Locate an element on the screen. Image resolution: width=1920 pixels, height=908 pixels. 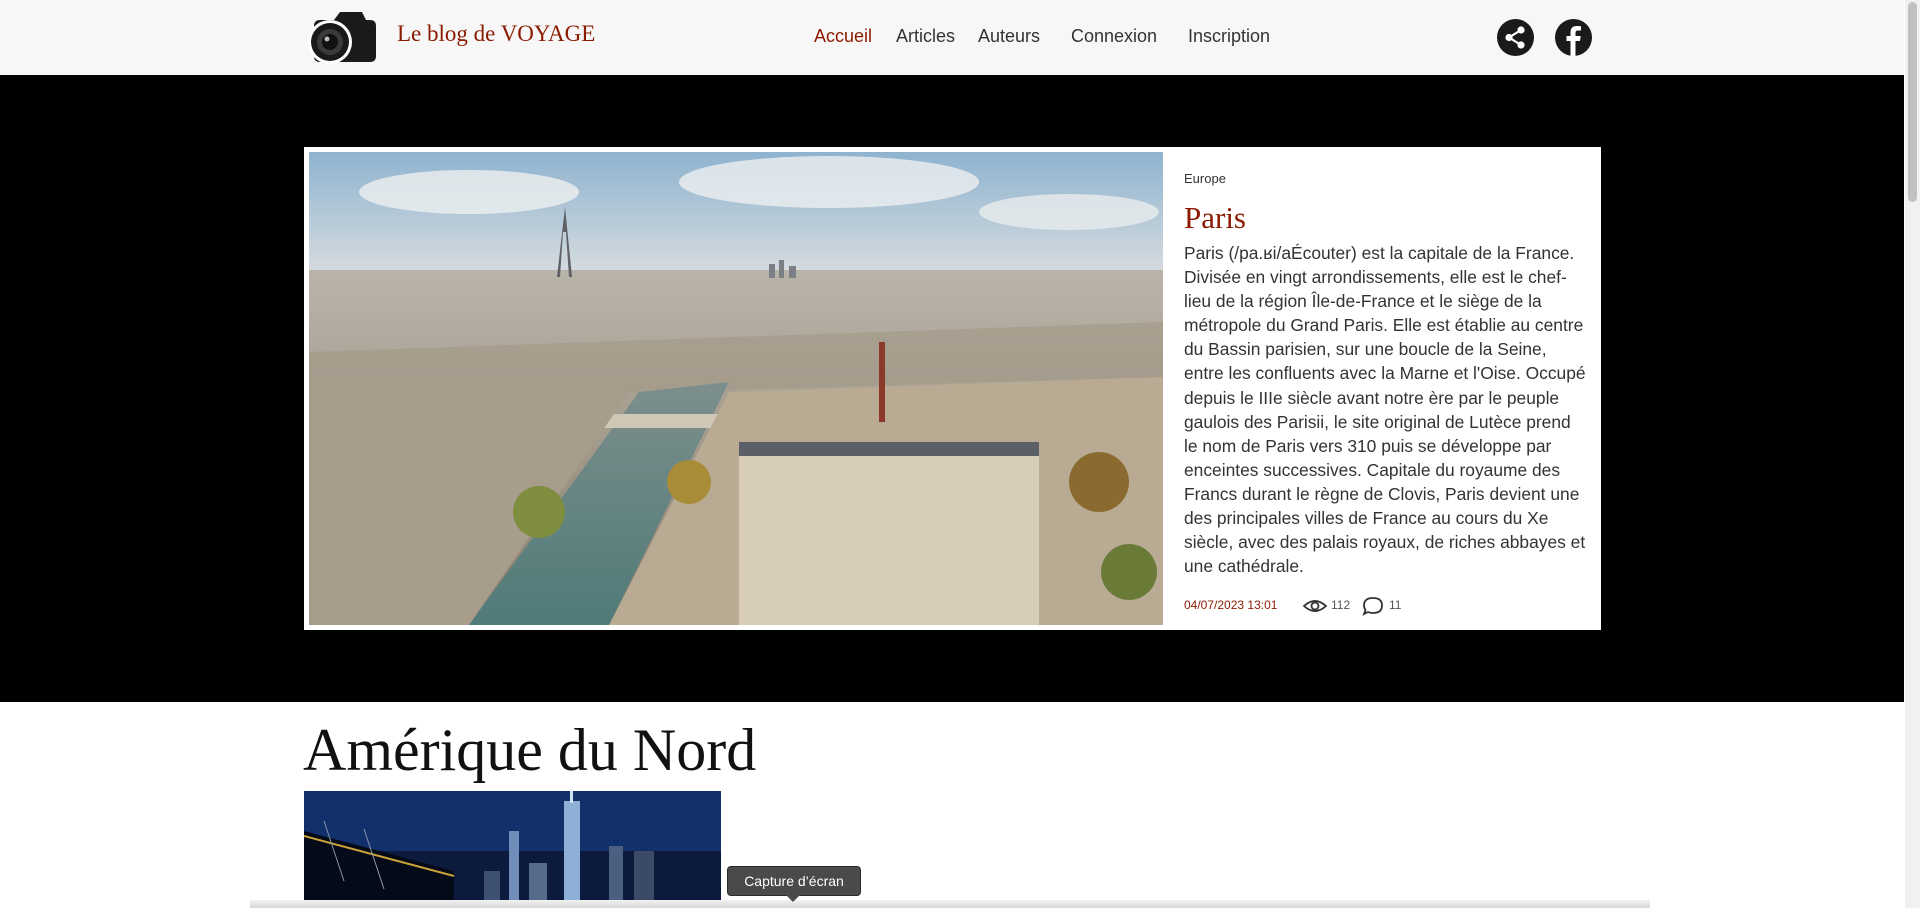
share-icon is located at coordinates (1515, 37).